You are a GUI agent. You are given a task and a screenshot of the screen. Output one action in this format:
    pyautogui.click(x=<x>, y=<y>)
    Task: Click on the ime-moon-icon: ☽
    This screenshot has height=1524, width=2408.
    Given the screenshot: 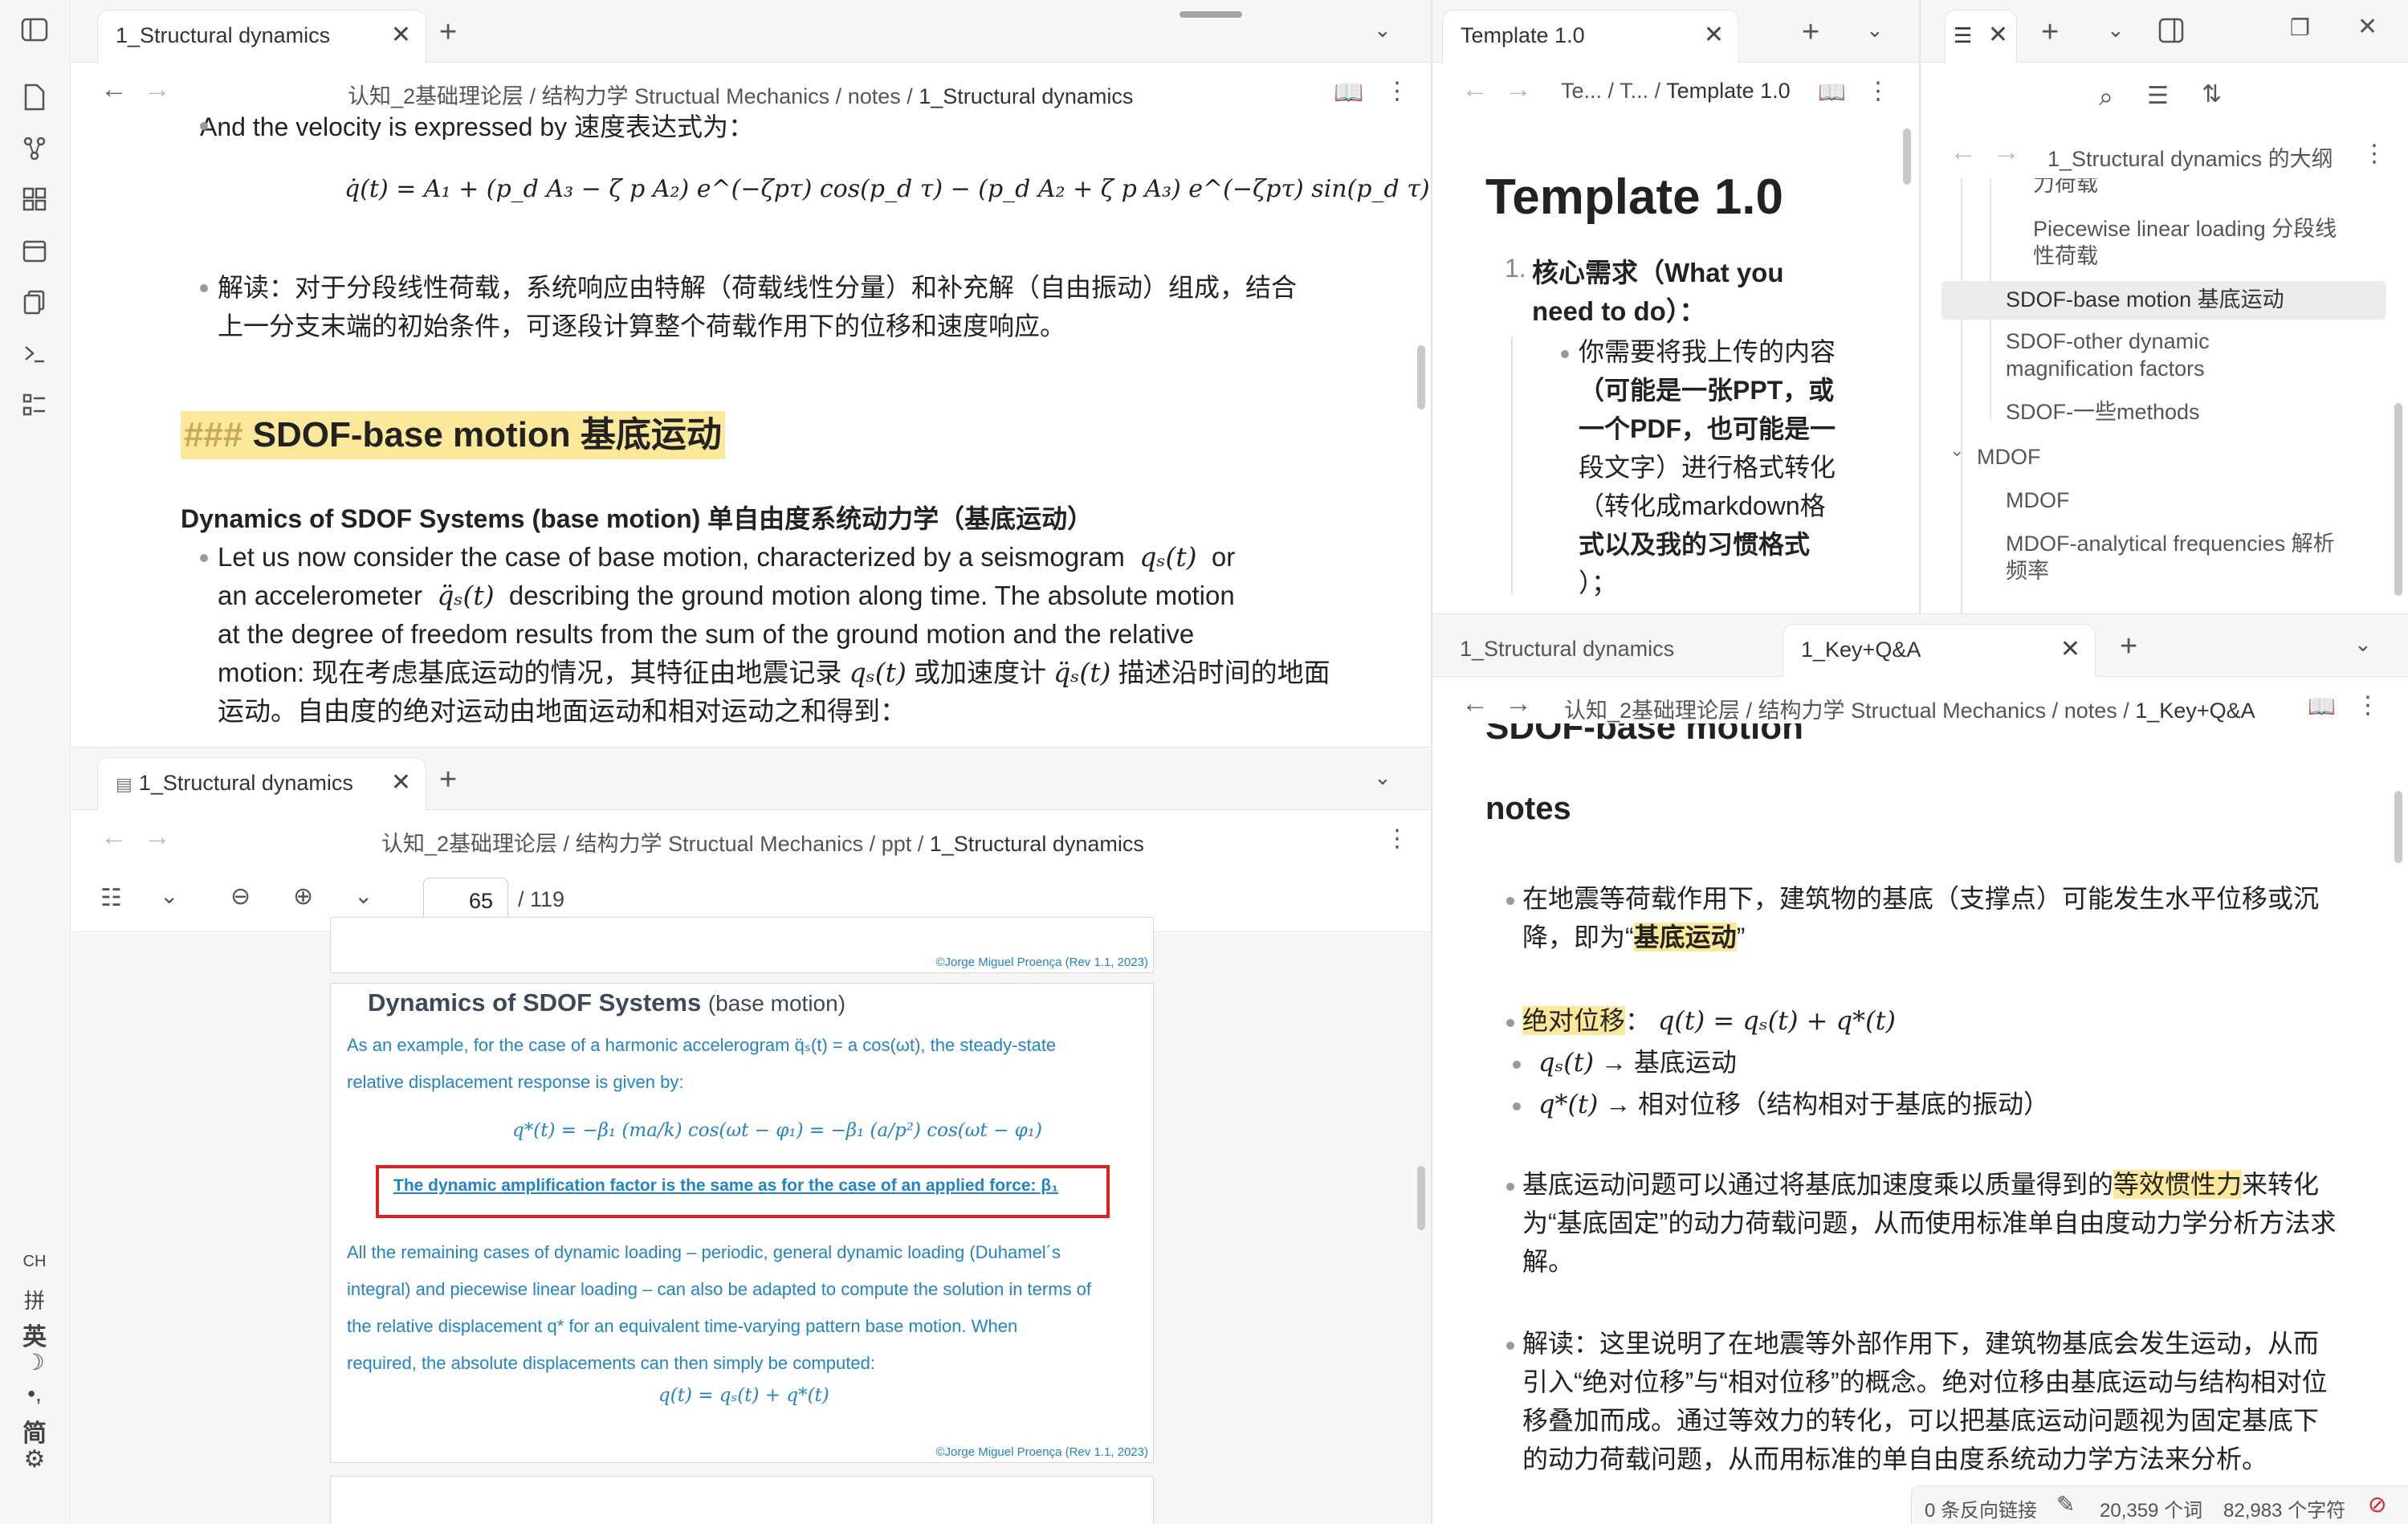 What is the action you would take?
    pyautogui.click(x=34, y=1365)
    